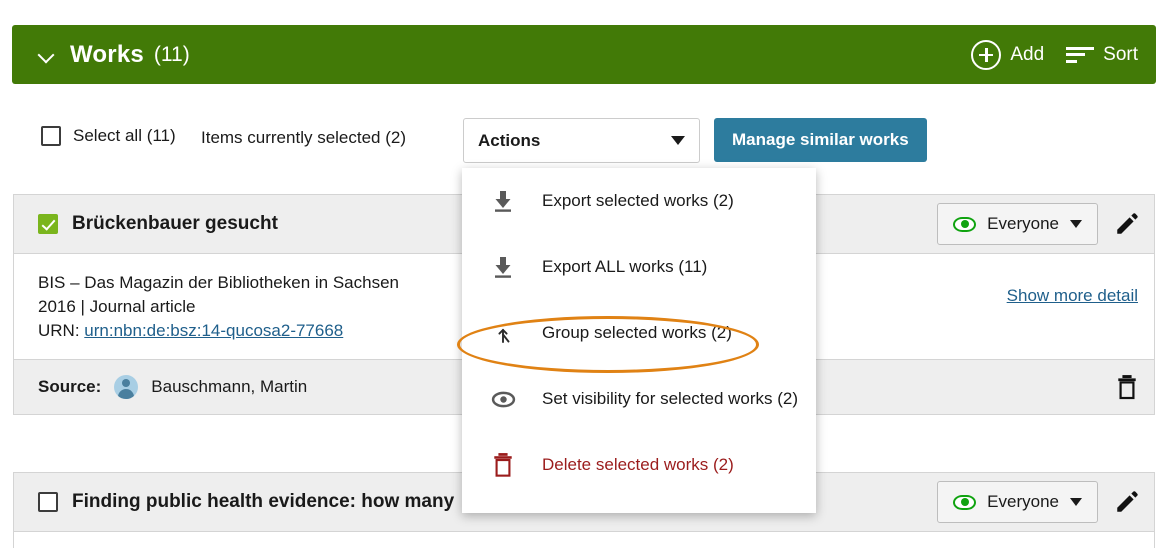 Image resolution: width=1168 pixels, height=548 pixels. I want to click on menu-item-group-selected: Group selected works (2), so click(639, 333).